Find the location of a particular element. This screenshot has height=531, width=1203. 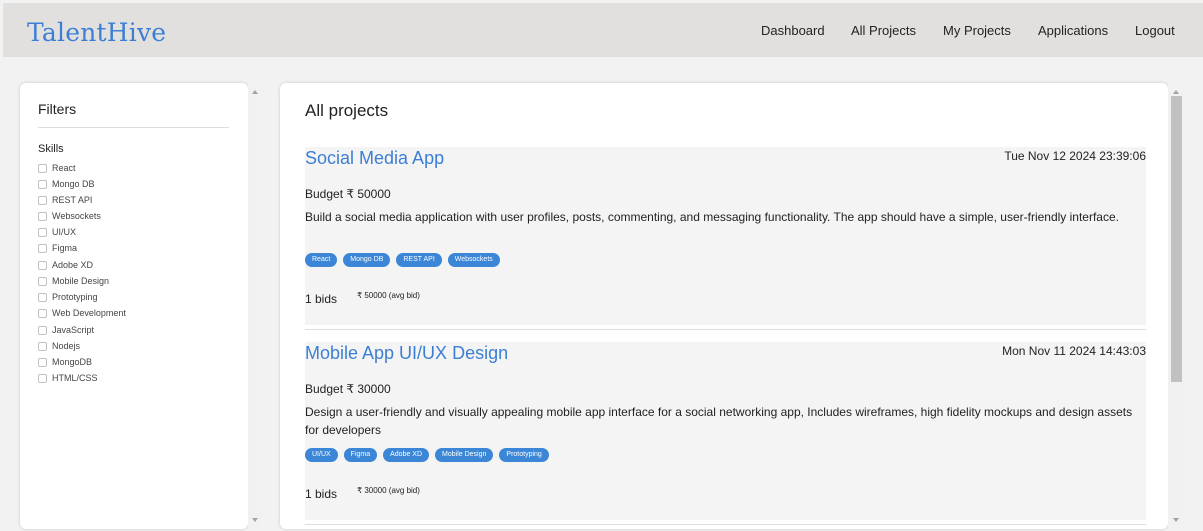

skill-filter-adobe-xd: Adobe XD is located at coordinates (65, 265).